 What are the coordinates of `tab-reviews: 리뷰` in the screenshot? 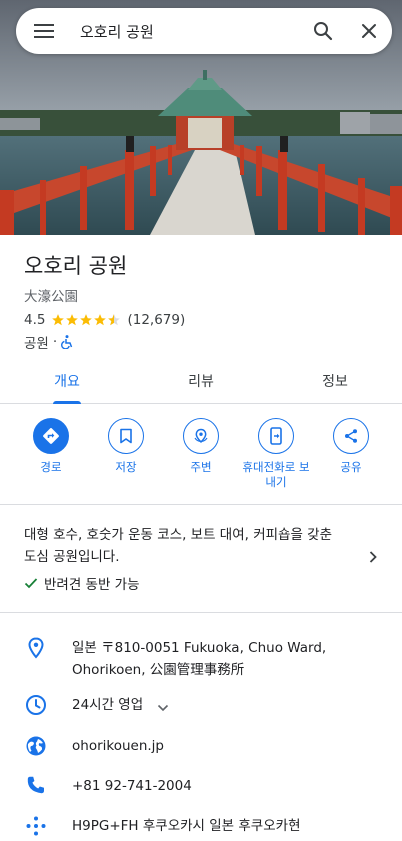 It's located at (201, 380).